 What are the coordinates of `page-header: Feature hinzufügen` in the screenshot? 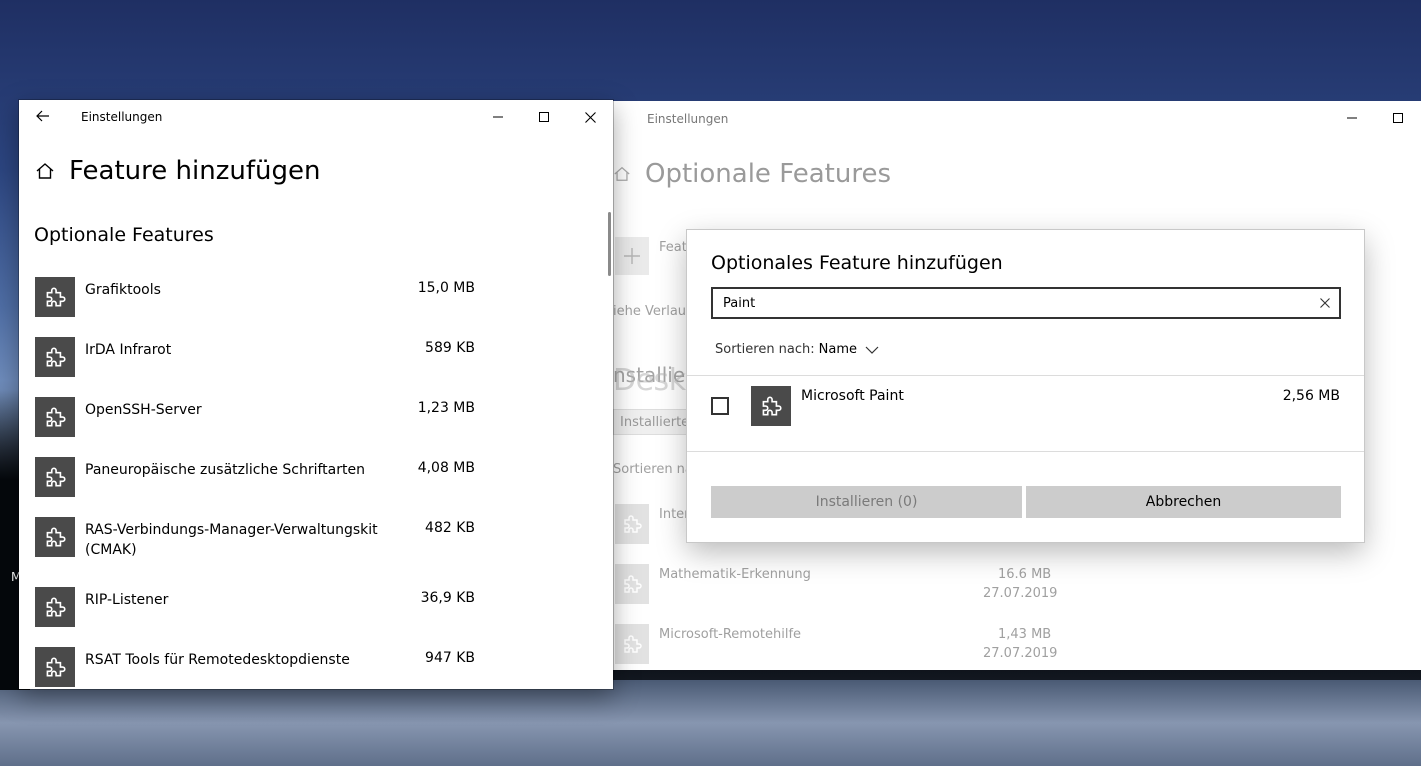 It's located at (177, 171).